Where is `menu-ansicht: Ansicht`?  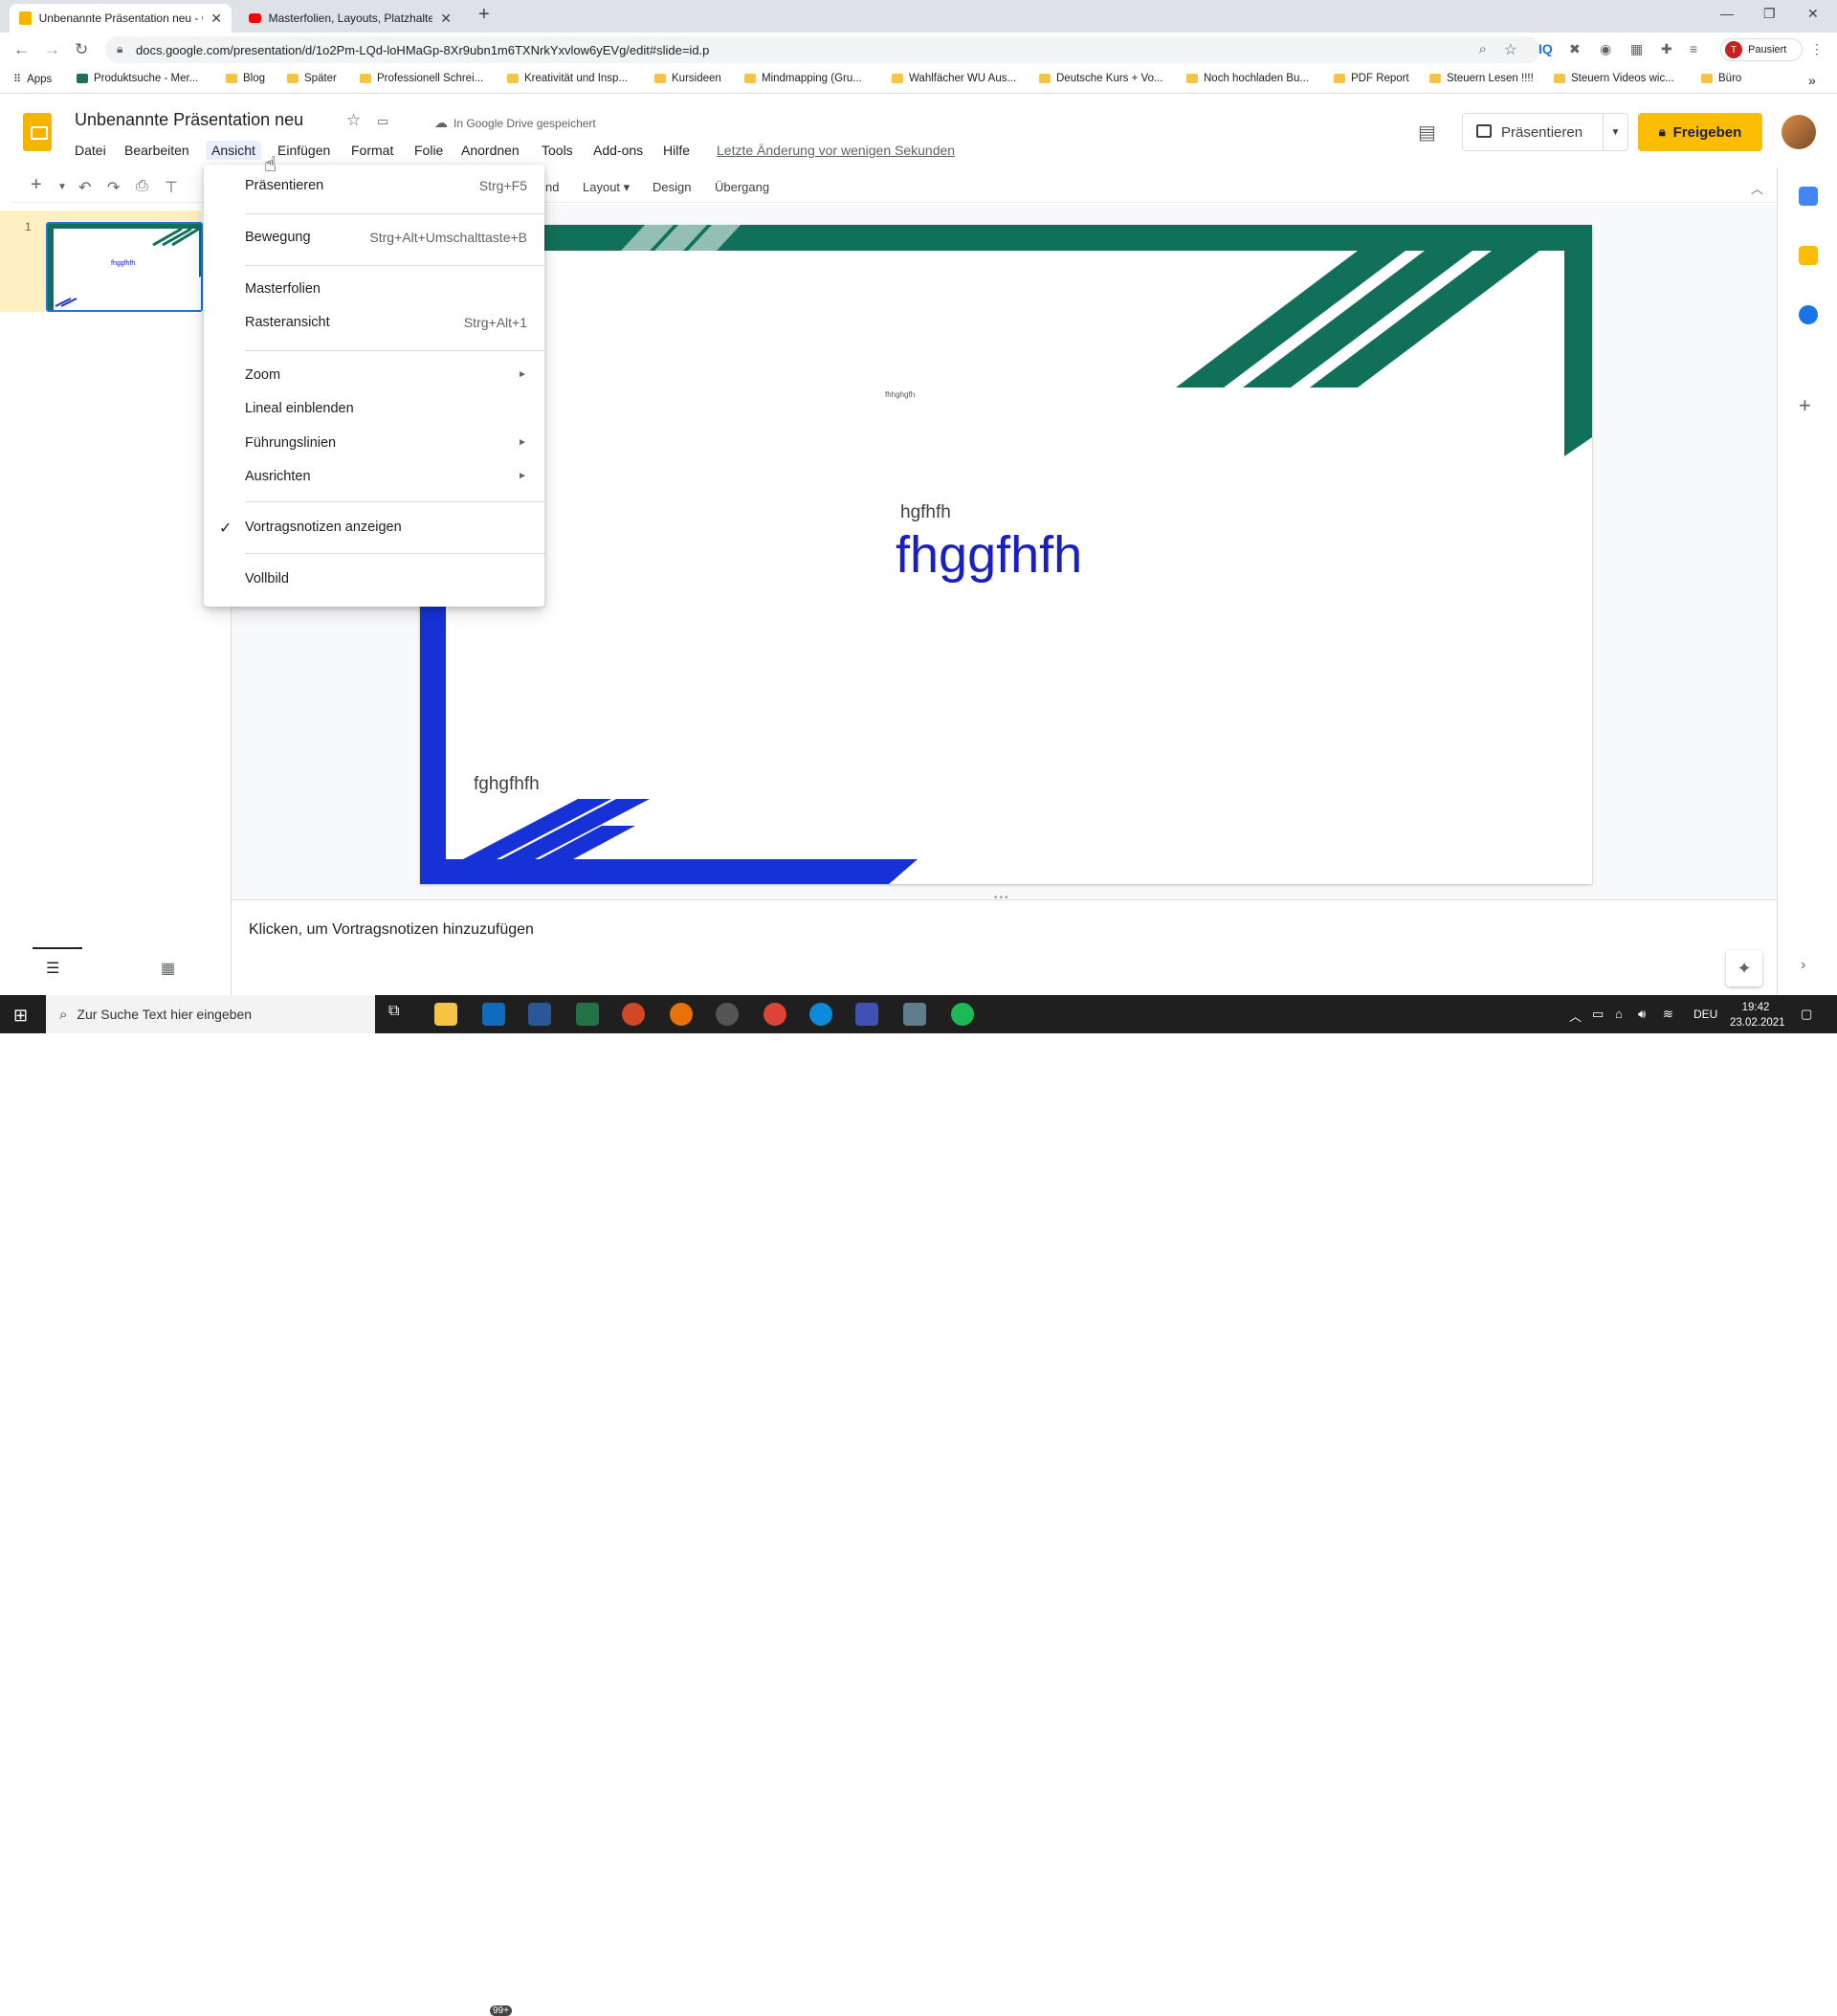
menu-ansicht: Ansicht is located at coordinates (233, 150).